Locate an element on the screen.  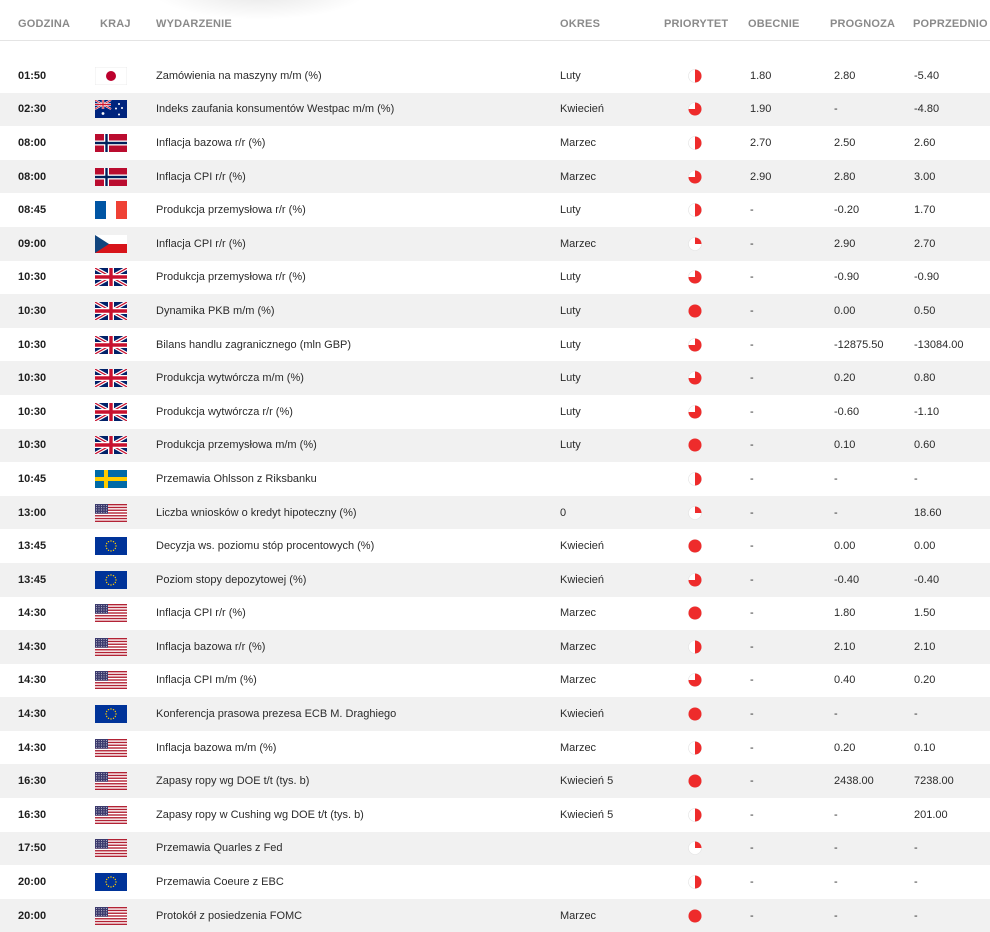
event-time: 08:00 is located at coordinates (32, 176).